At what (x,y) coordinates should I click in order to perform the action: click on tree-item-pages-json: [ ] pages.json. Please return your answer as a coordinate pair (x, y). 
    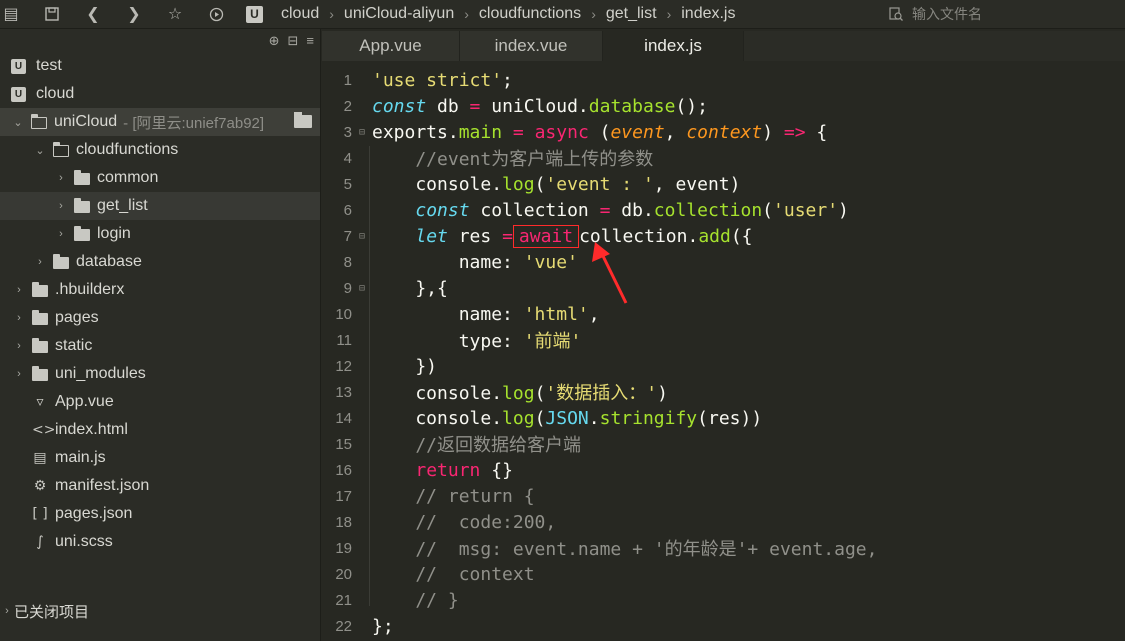
    Looking at the image, I should click on (160, 514).